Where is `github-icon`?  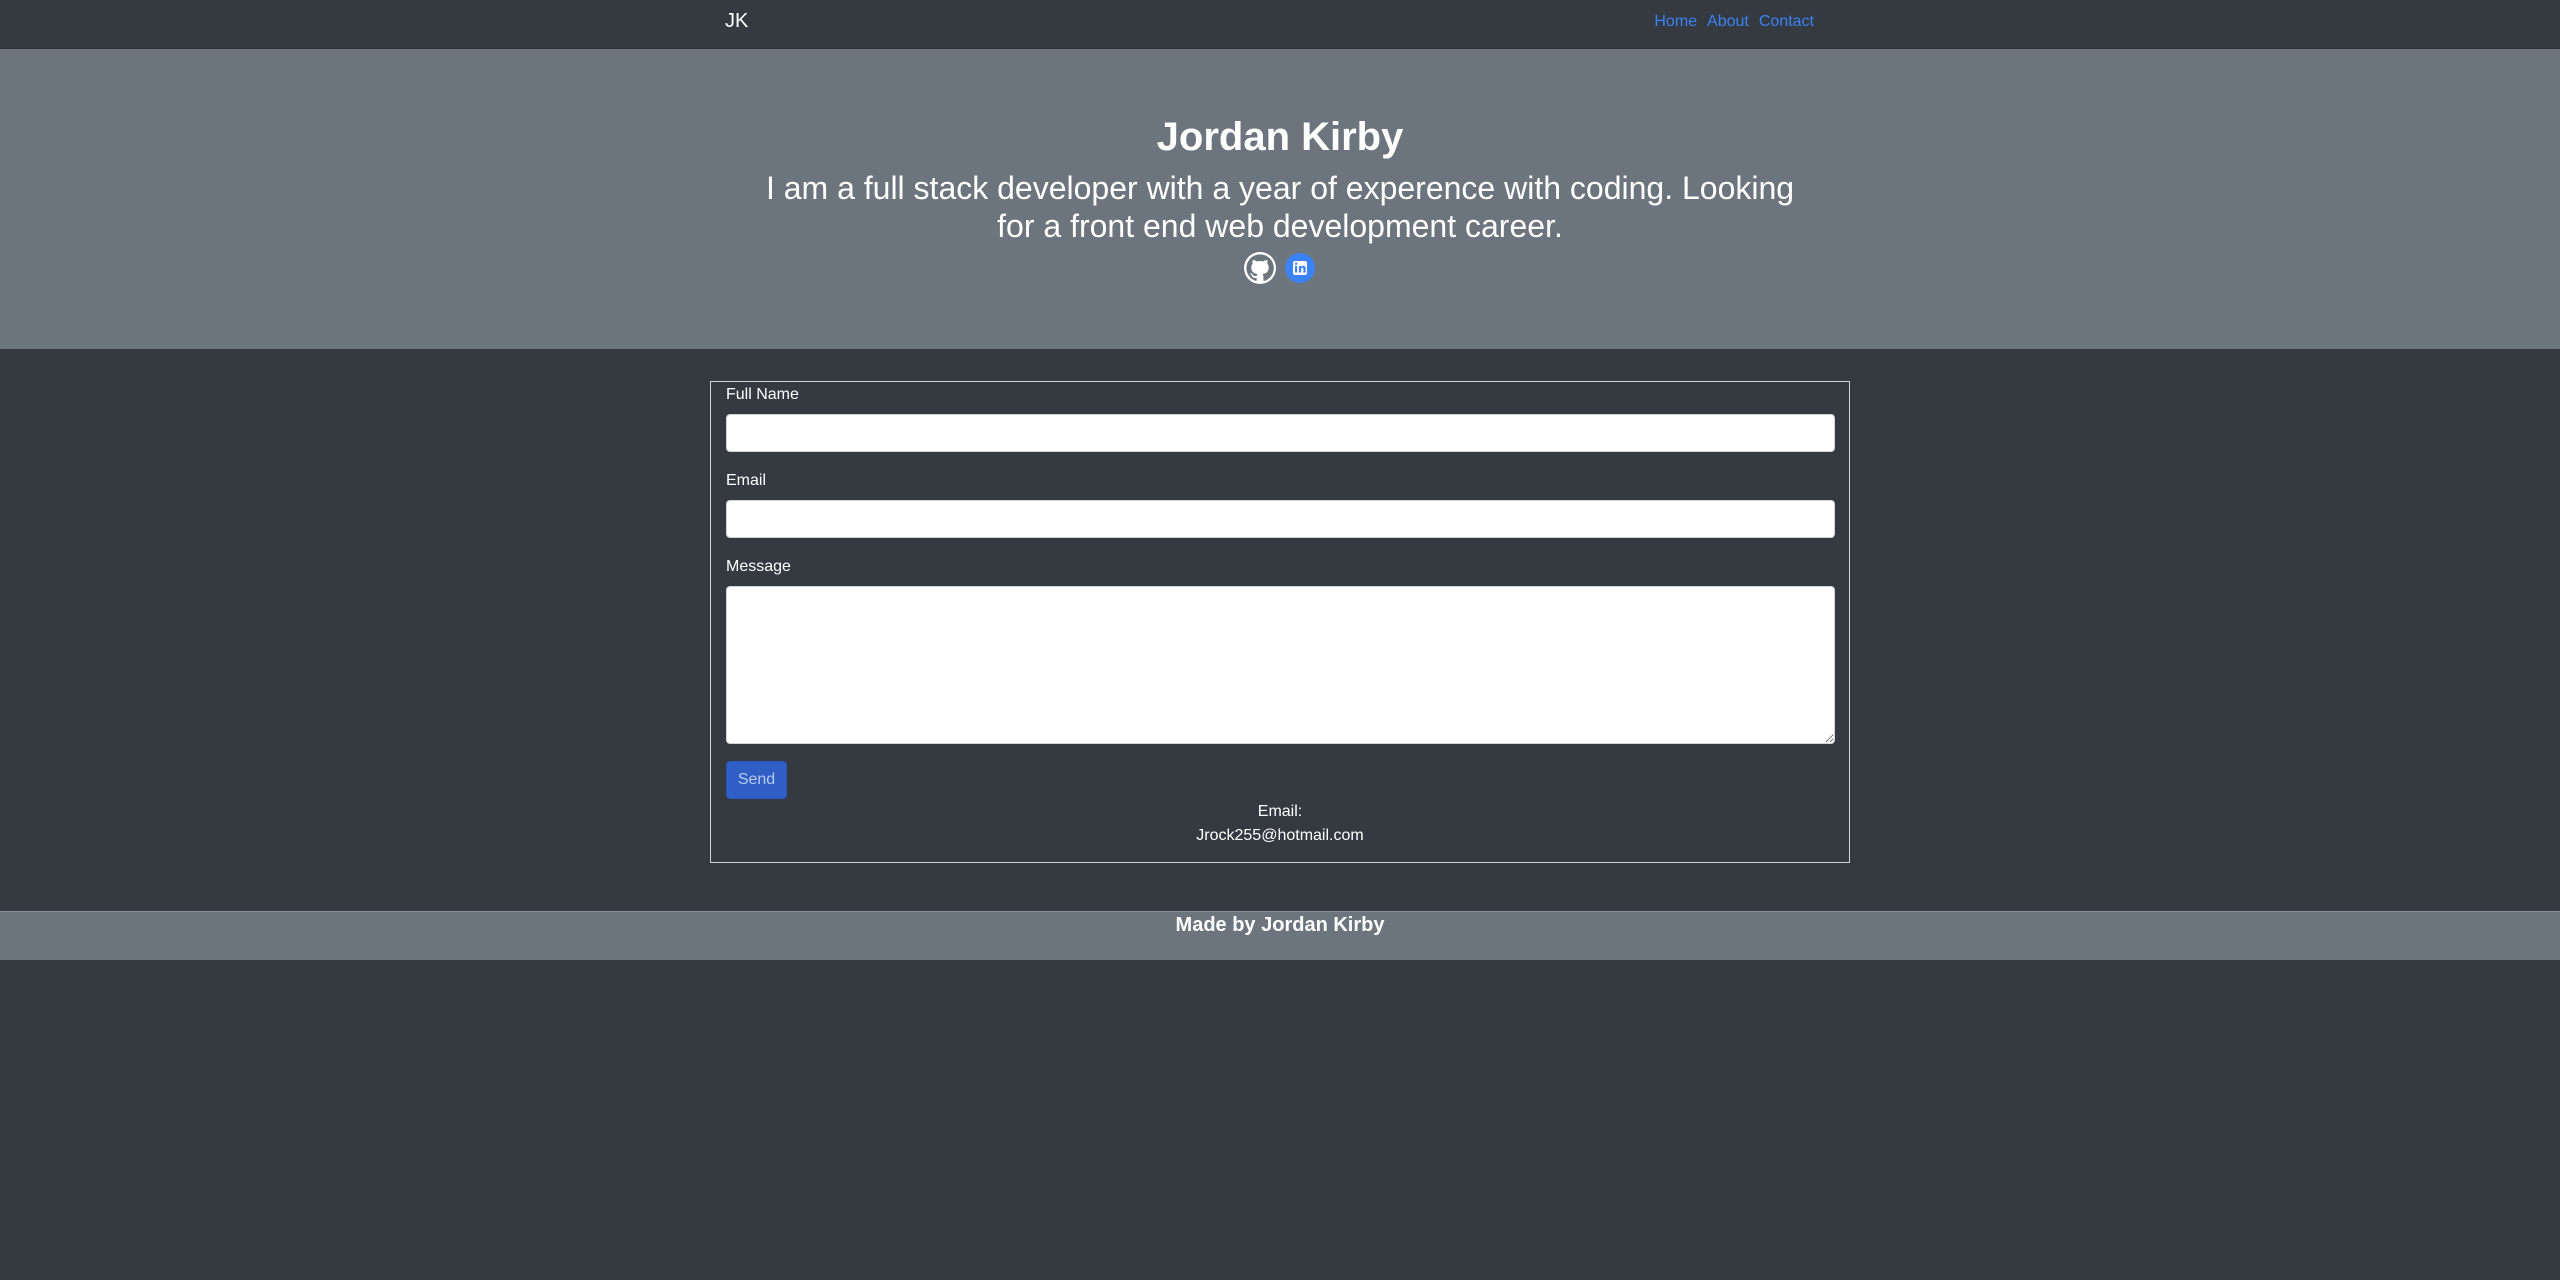 github-icon is located at coordinates (1260, 268).